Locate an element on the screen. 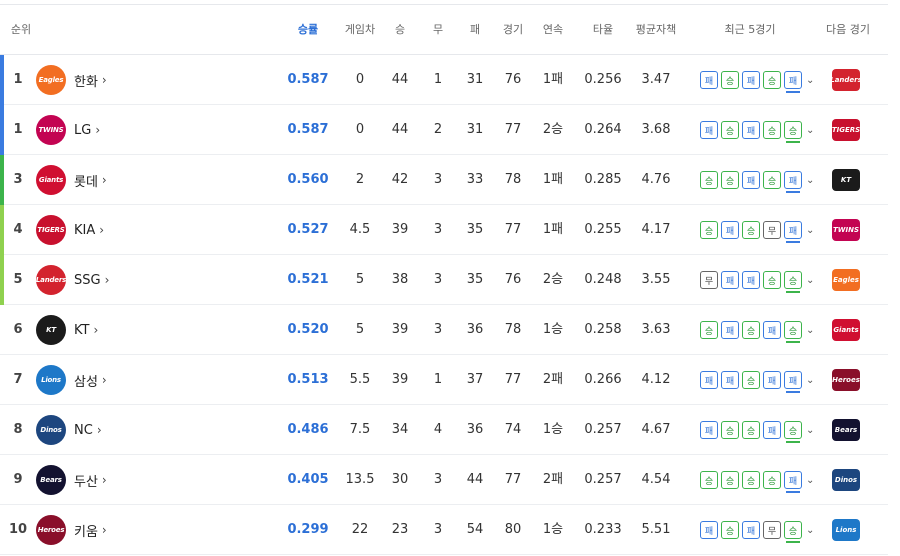 The image size is (900, 556). header-losses: 패 is located at coordinates (475, 30).